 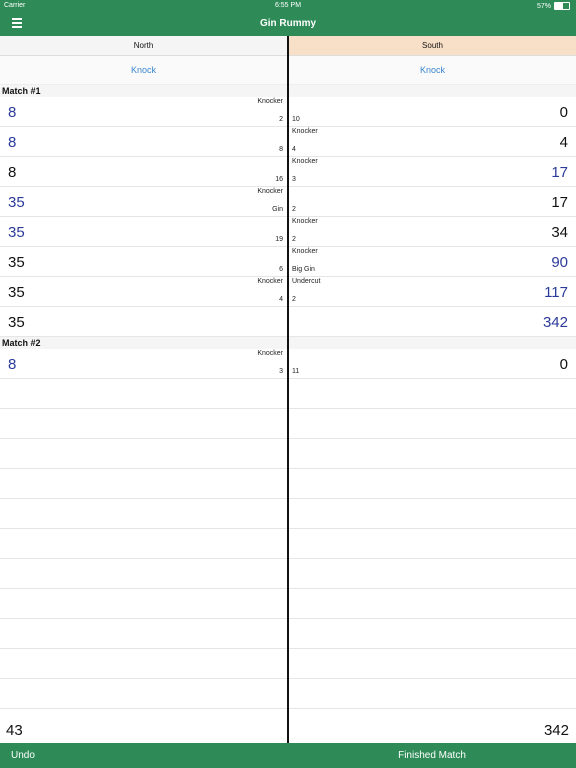 What do you see at coordinates (559, 232) in the screenshot?
I see `round-score: 34` at bounding box center [559, 232].